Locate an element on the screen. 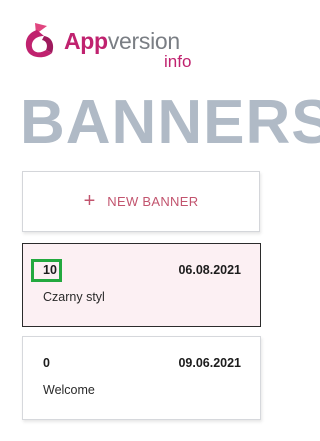 The width and height of the screenshot is (320, 441). banner-name: Czarny styl is located at coordinates (74, 297).